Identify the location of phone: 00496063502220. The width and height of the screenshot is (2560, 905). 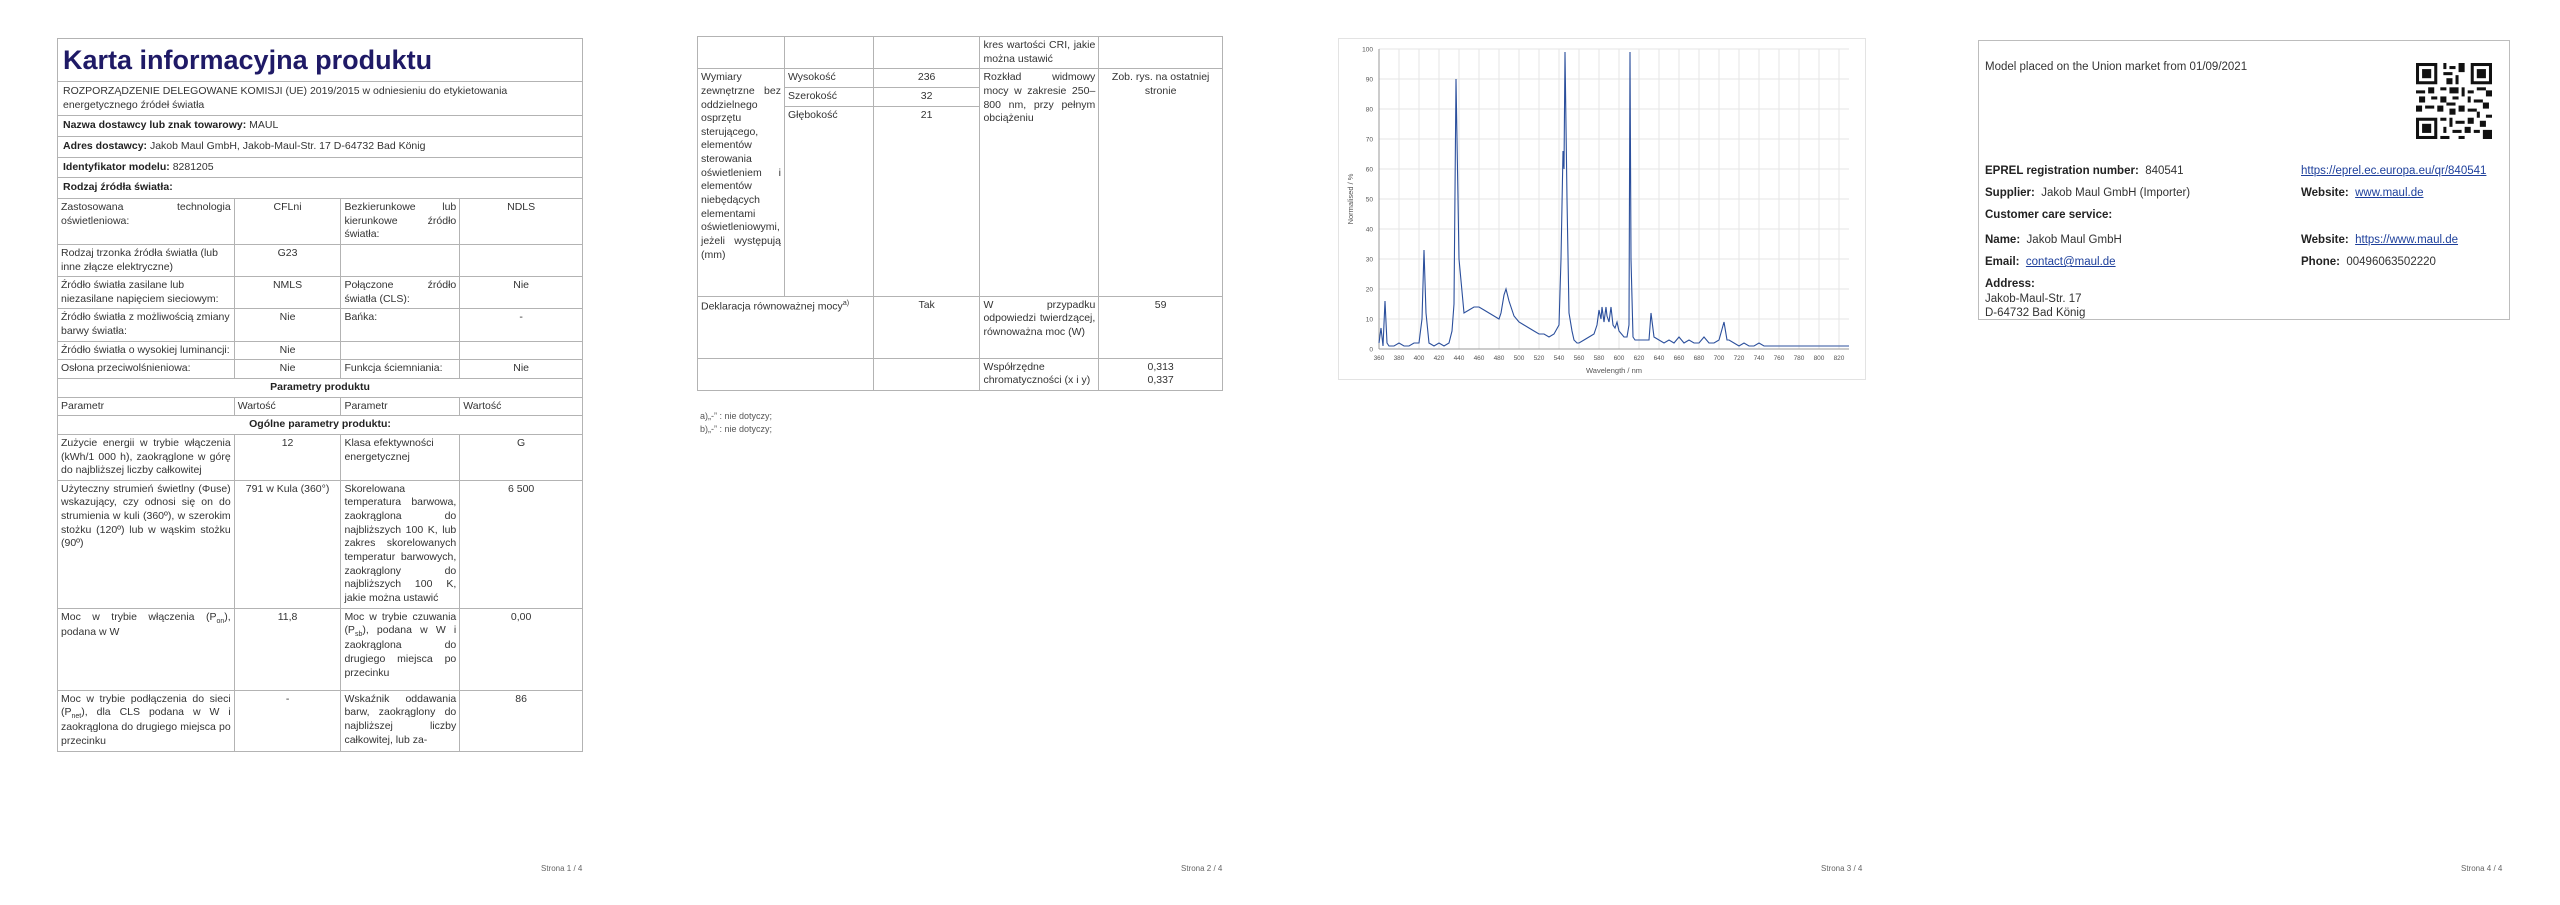
(2391, 262).